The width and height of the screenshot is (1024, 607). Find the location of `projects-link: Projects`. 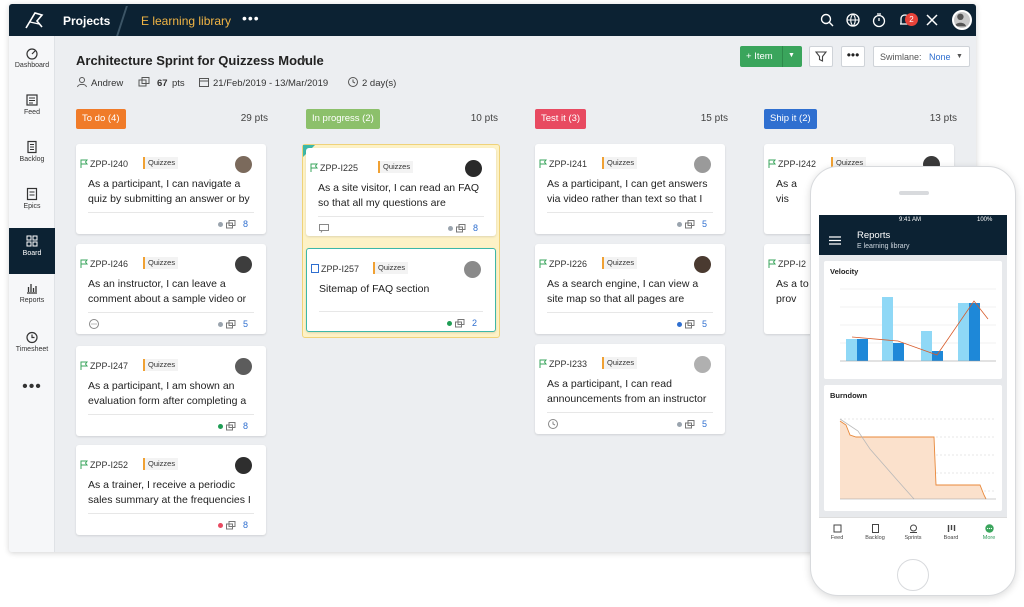

projects-link: Projects is located at coordinates (86, 21).